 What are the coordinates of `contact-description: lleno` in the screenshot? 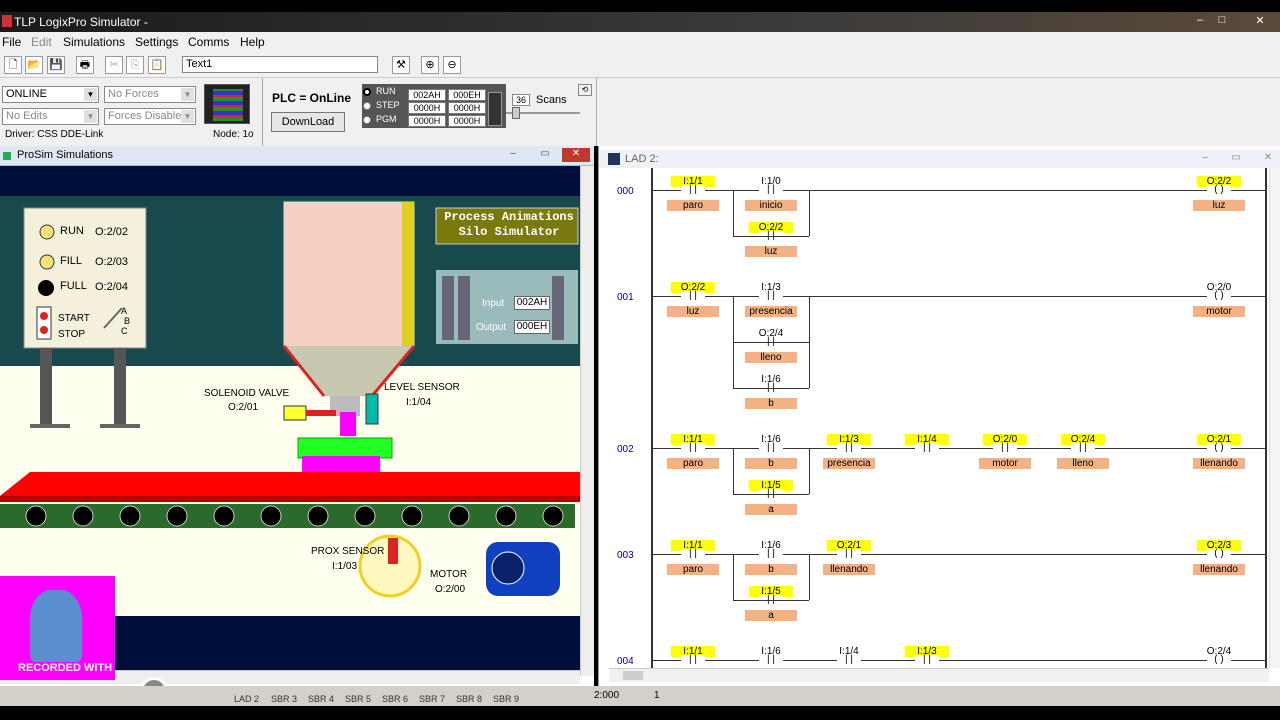 It's located at (1083, 463).